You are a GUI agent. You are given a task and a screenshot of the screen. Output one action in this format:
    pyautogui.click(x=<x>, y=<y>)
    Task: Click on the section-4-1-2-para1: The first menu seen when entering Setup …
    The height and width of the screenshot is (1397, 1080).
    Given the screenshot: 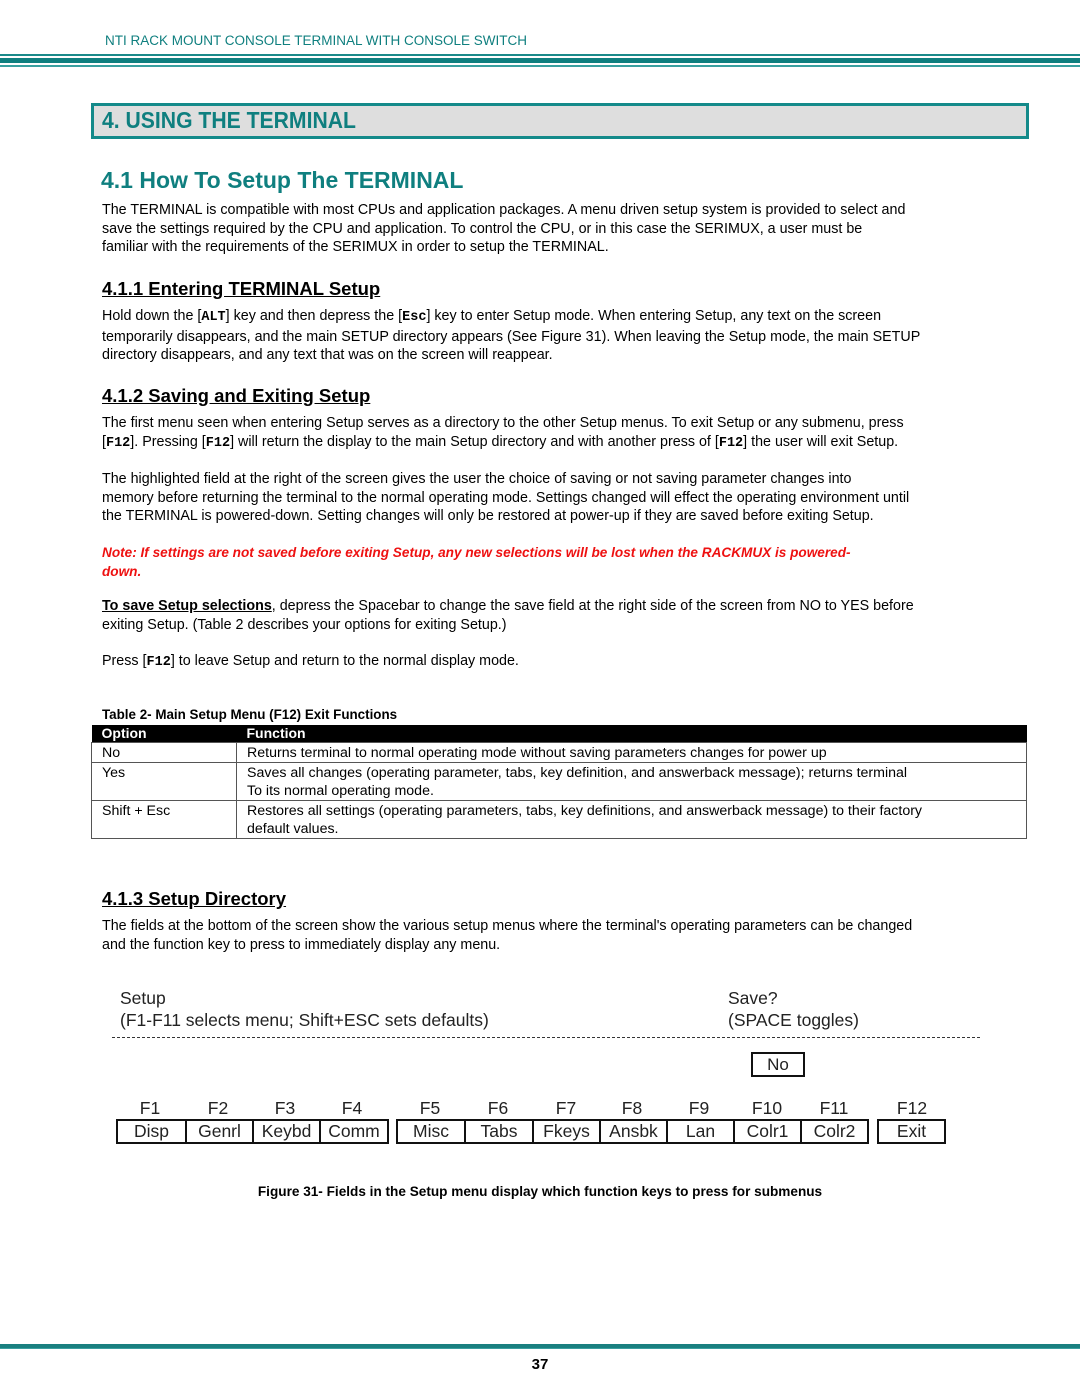 What is the action you would take?
    pyautogui.click(x=562, y=433)
    